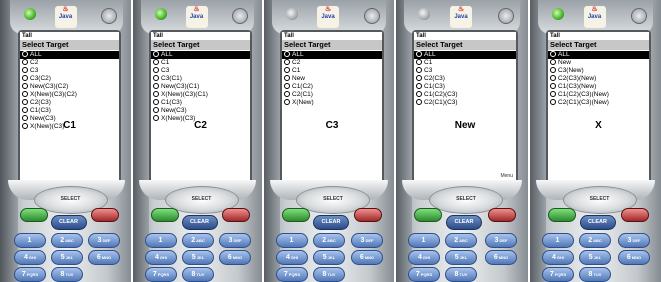 Image resolution: width=661 pixels, height=282 pixels. What do you see at coordinates (598, 70) in the screenshot?
I see `target-option: C3(New)` at bounding box center [598, 70].